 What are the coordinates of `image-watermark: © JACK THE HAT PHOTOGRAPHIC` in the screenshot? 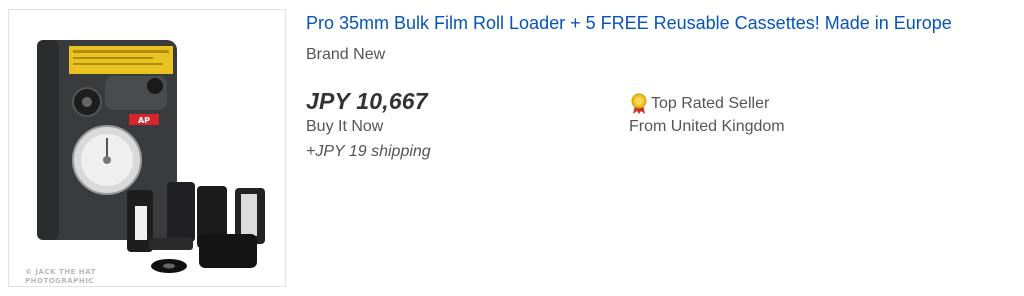 It's located at (60, 276).